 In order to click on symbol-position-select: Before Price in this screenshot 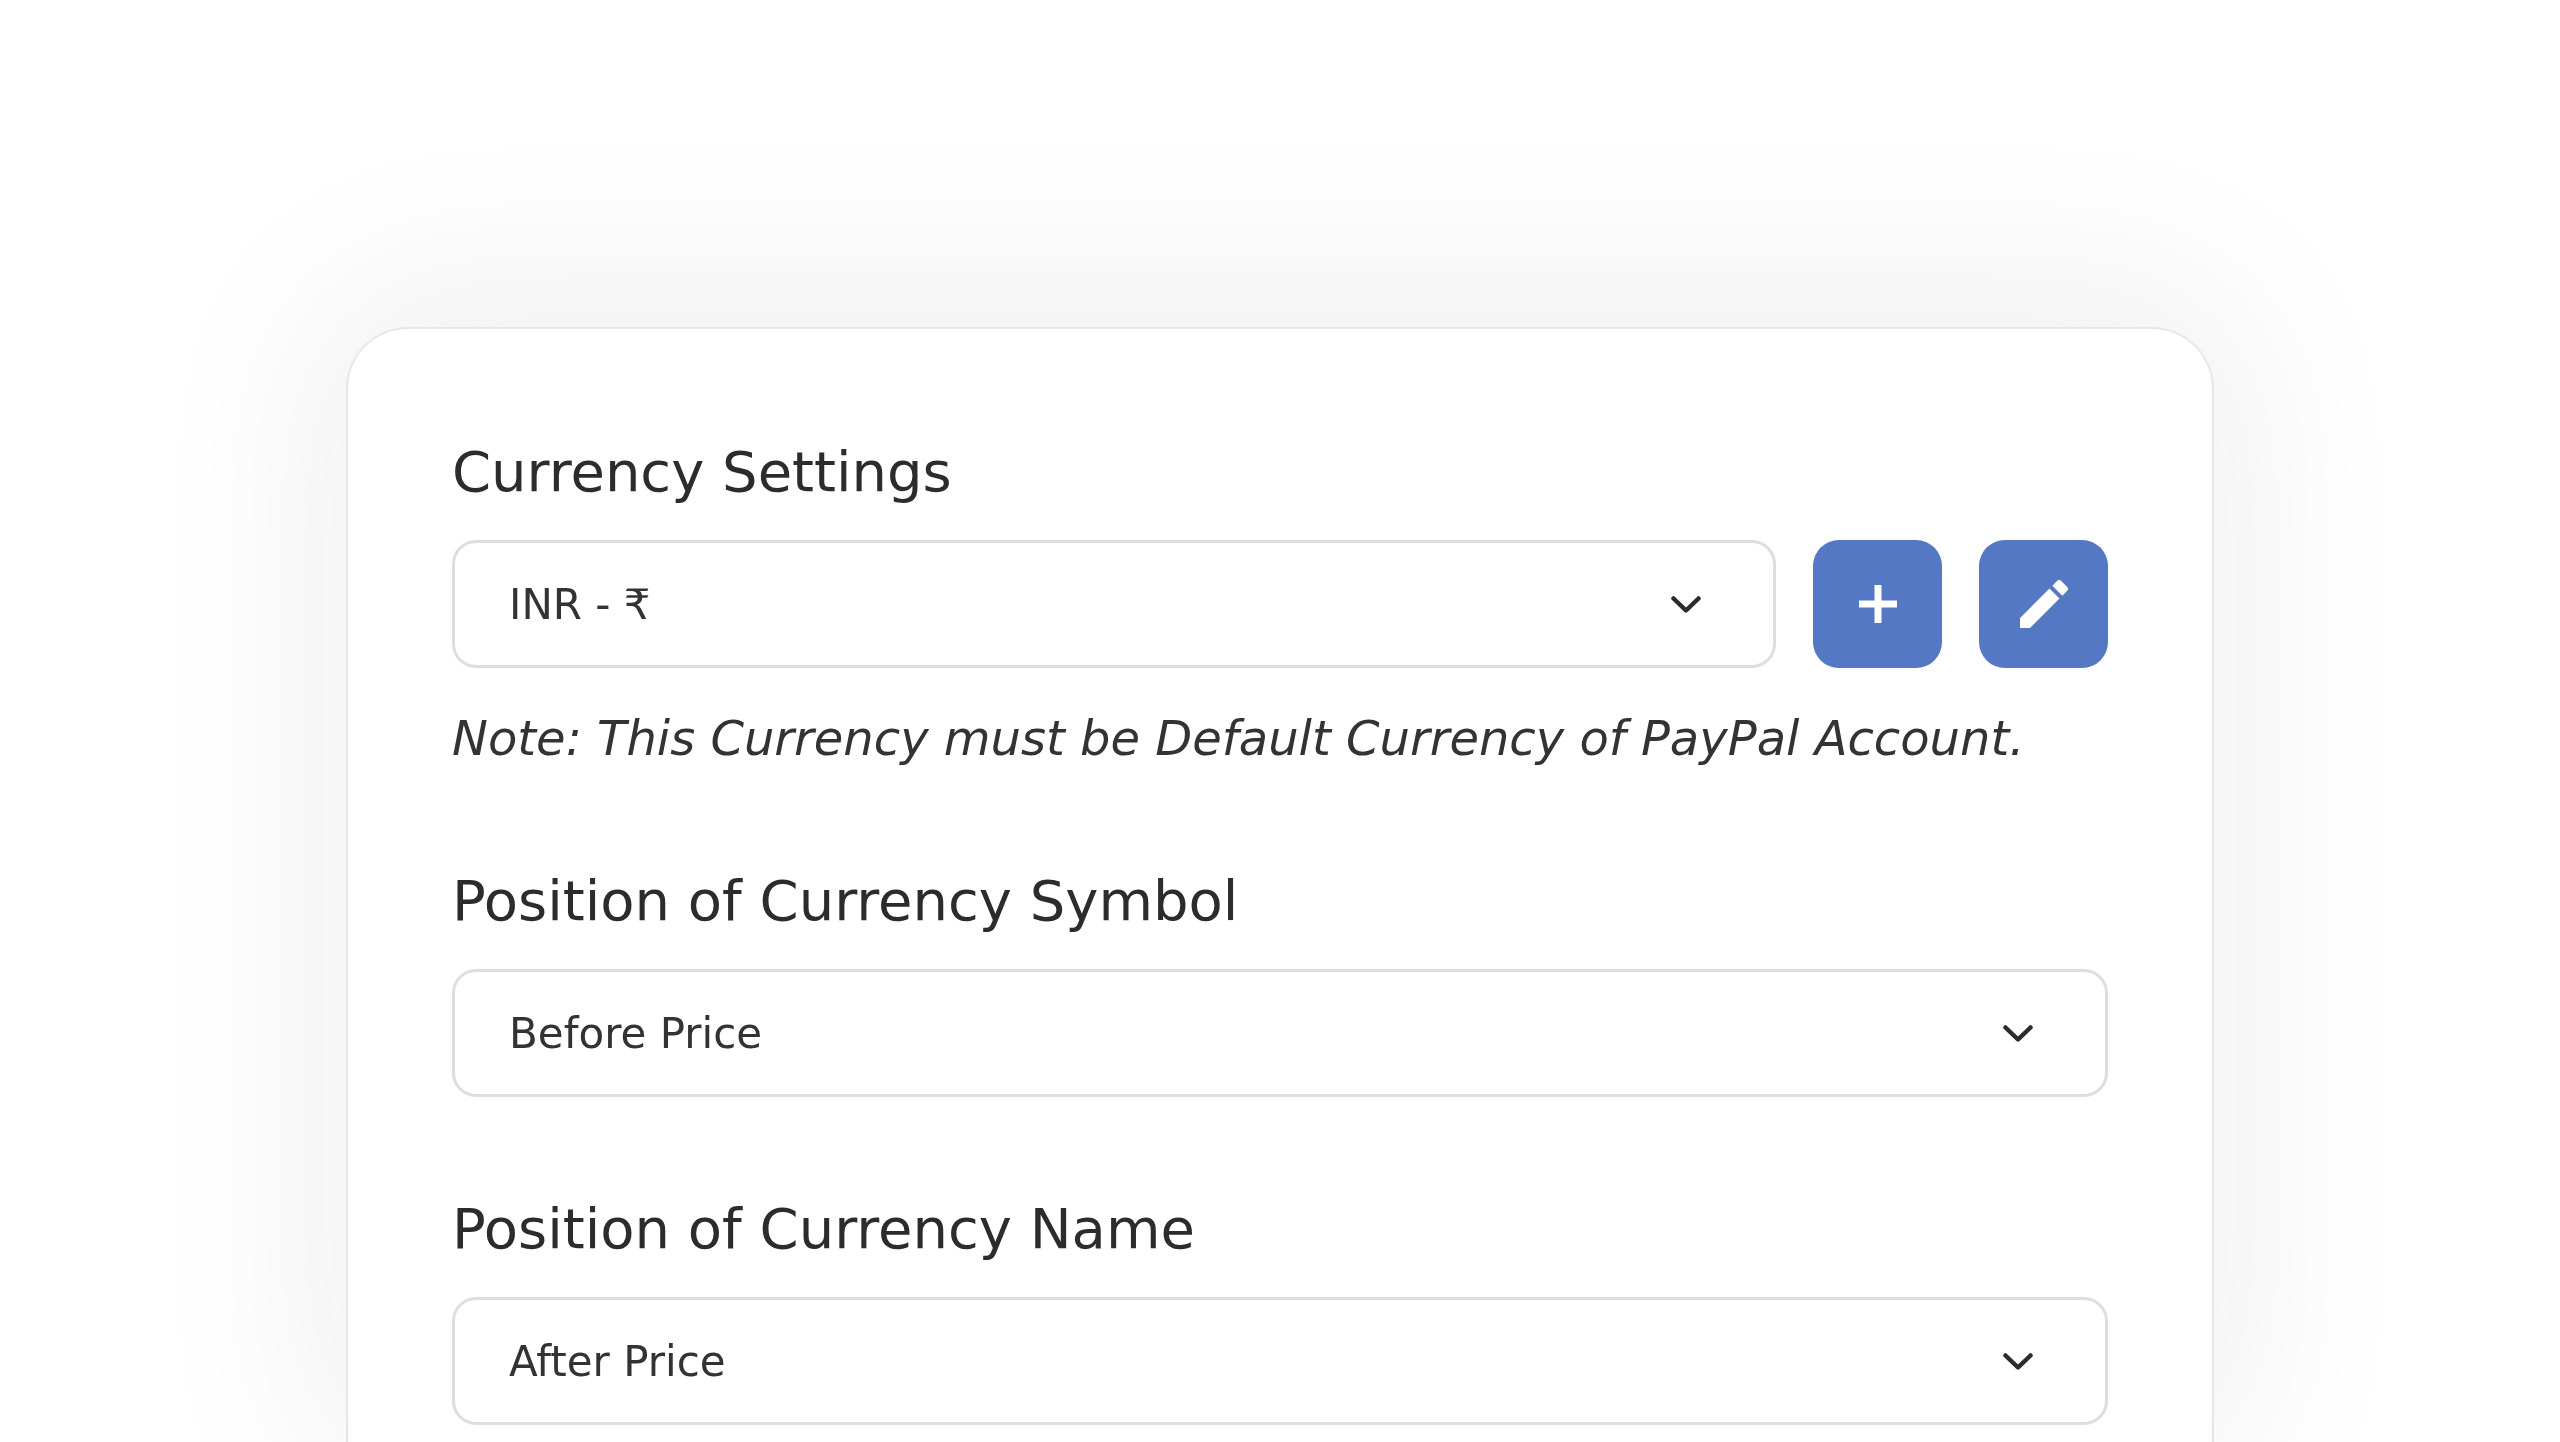, I will do `click(1280, 1033)`.